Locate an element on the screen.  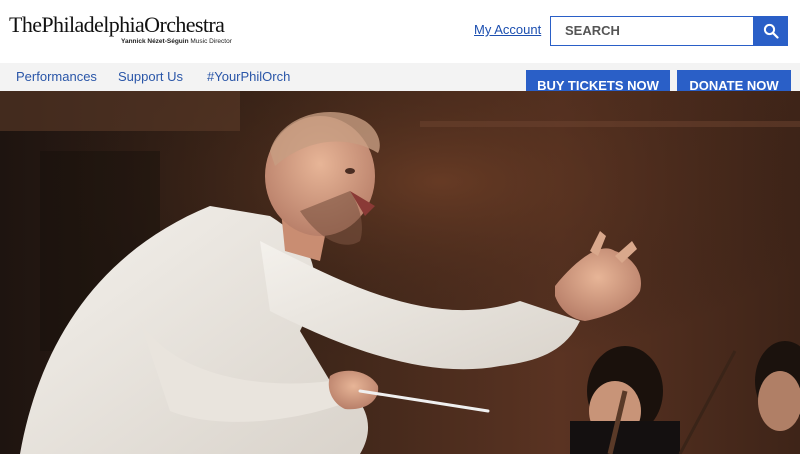
nav-item-support-us: Support Us is located at coordinates (150, 76).